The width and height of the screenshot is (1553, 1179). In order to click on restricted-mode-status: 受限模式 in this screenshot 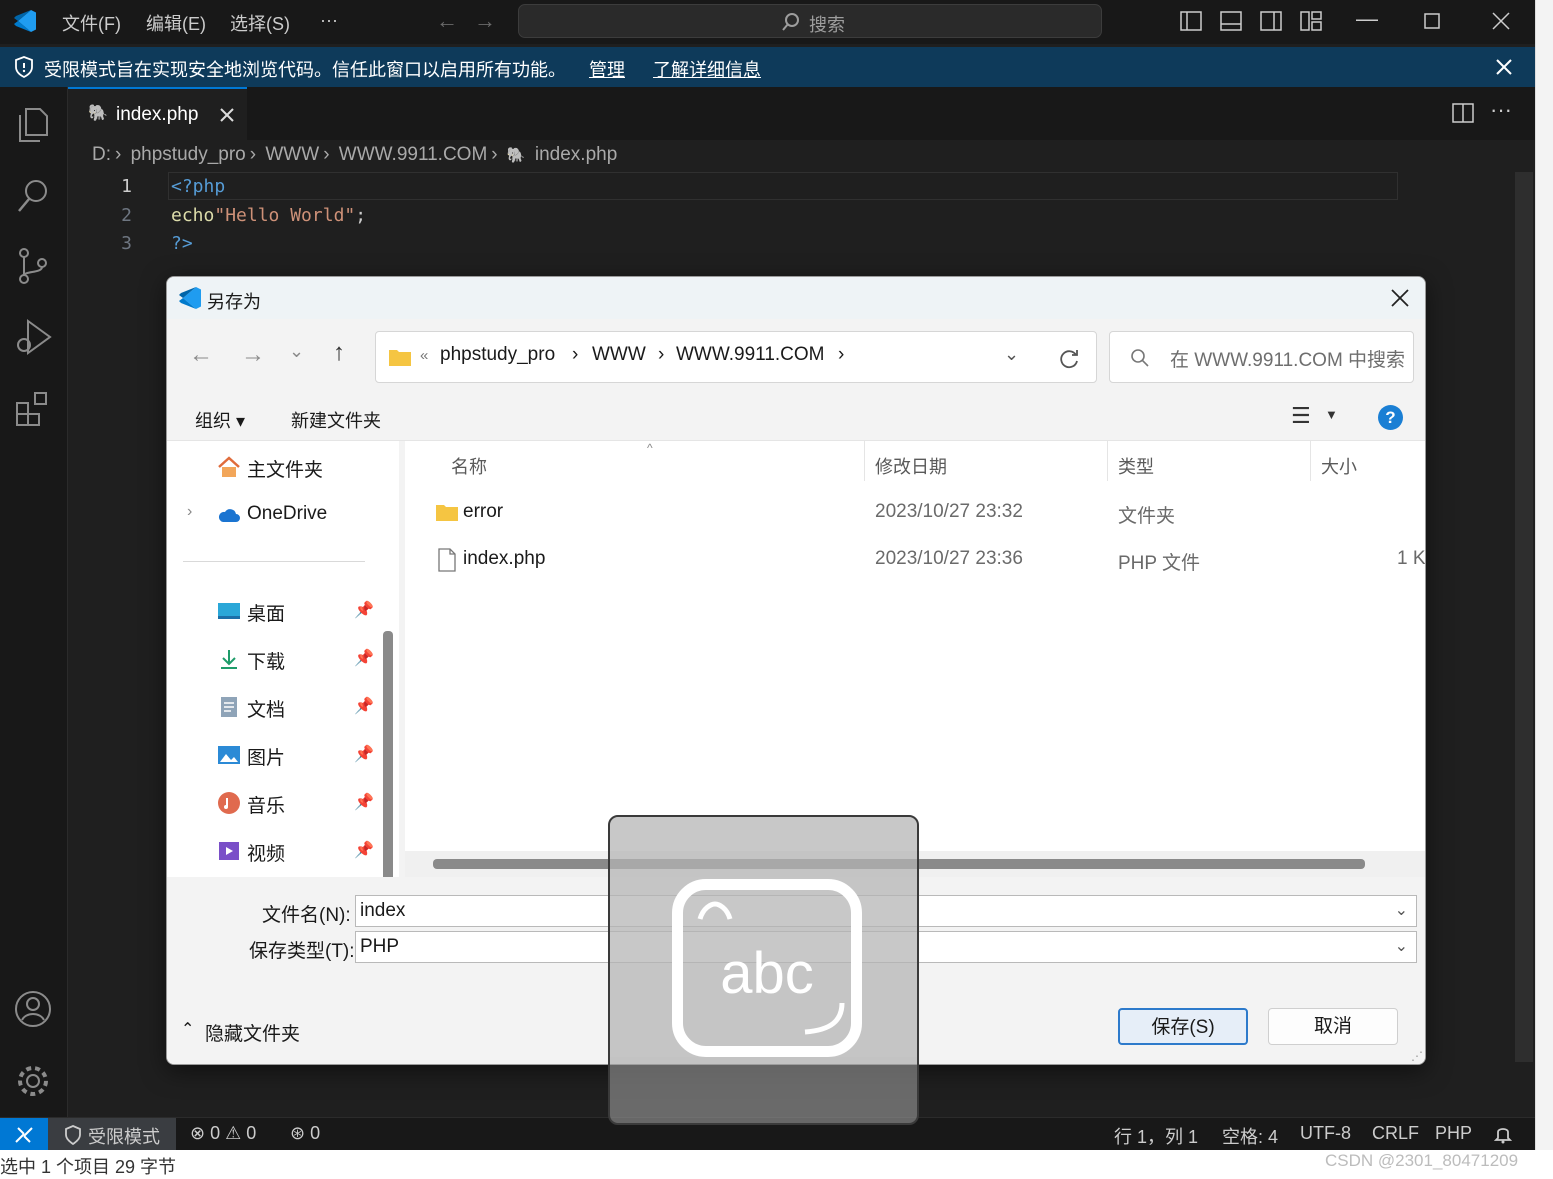, I will do `click(112, 1134)`.